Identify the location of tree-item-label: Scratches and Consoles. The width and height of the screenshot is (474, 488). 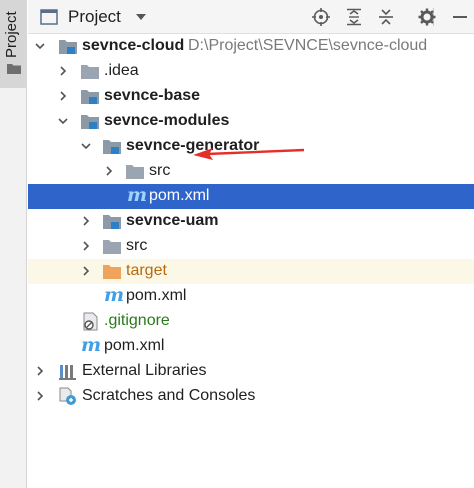
(169, 395).